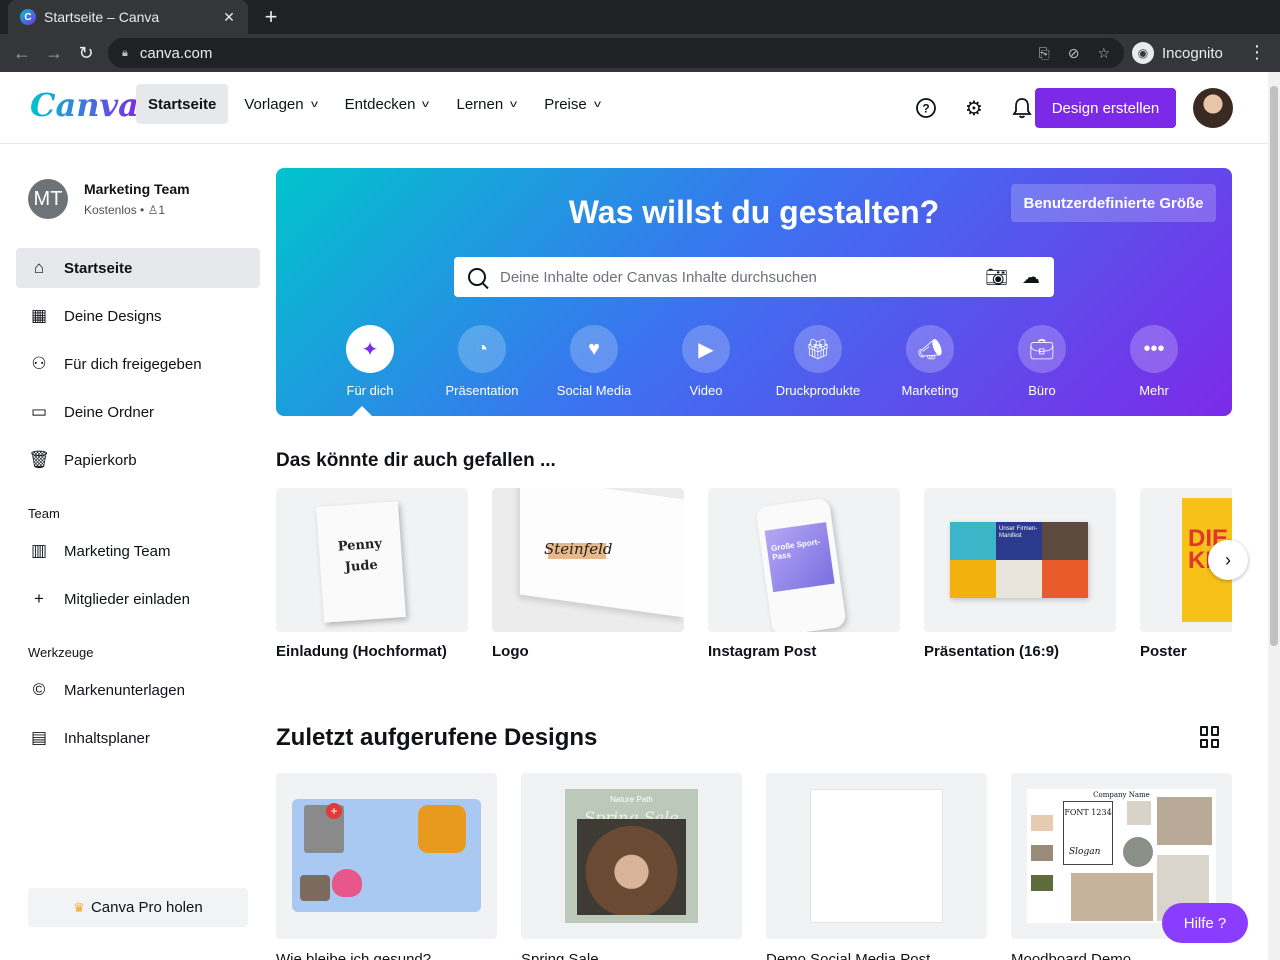 The height and width of the screenshot is (960, 1280). I want to click on close-tab-icon: ✕, so click(229, 17).